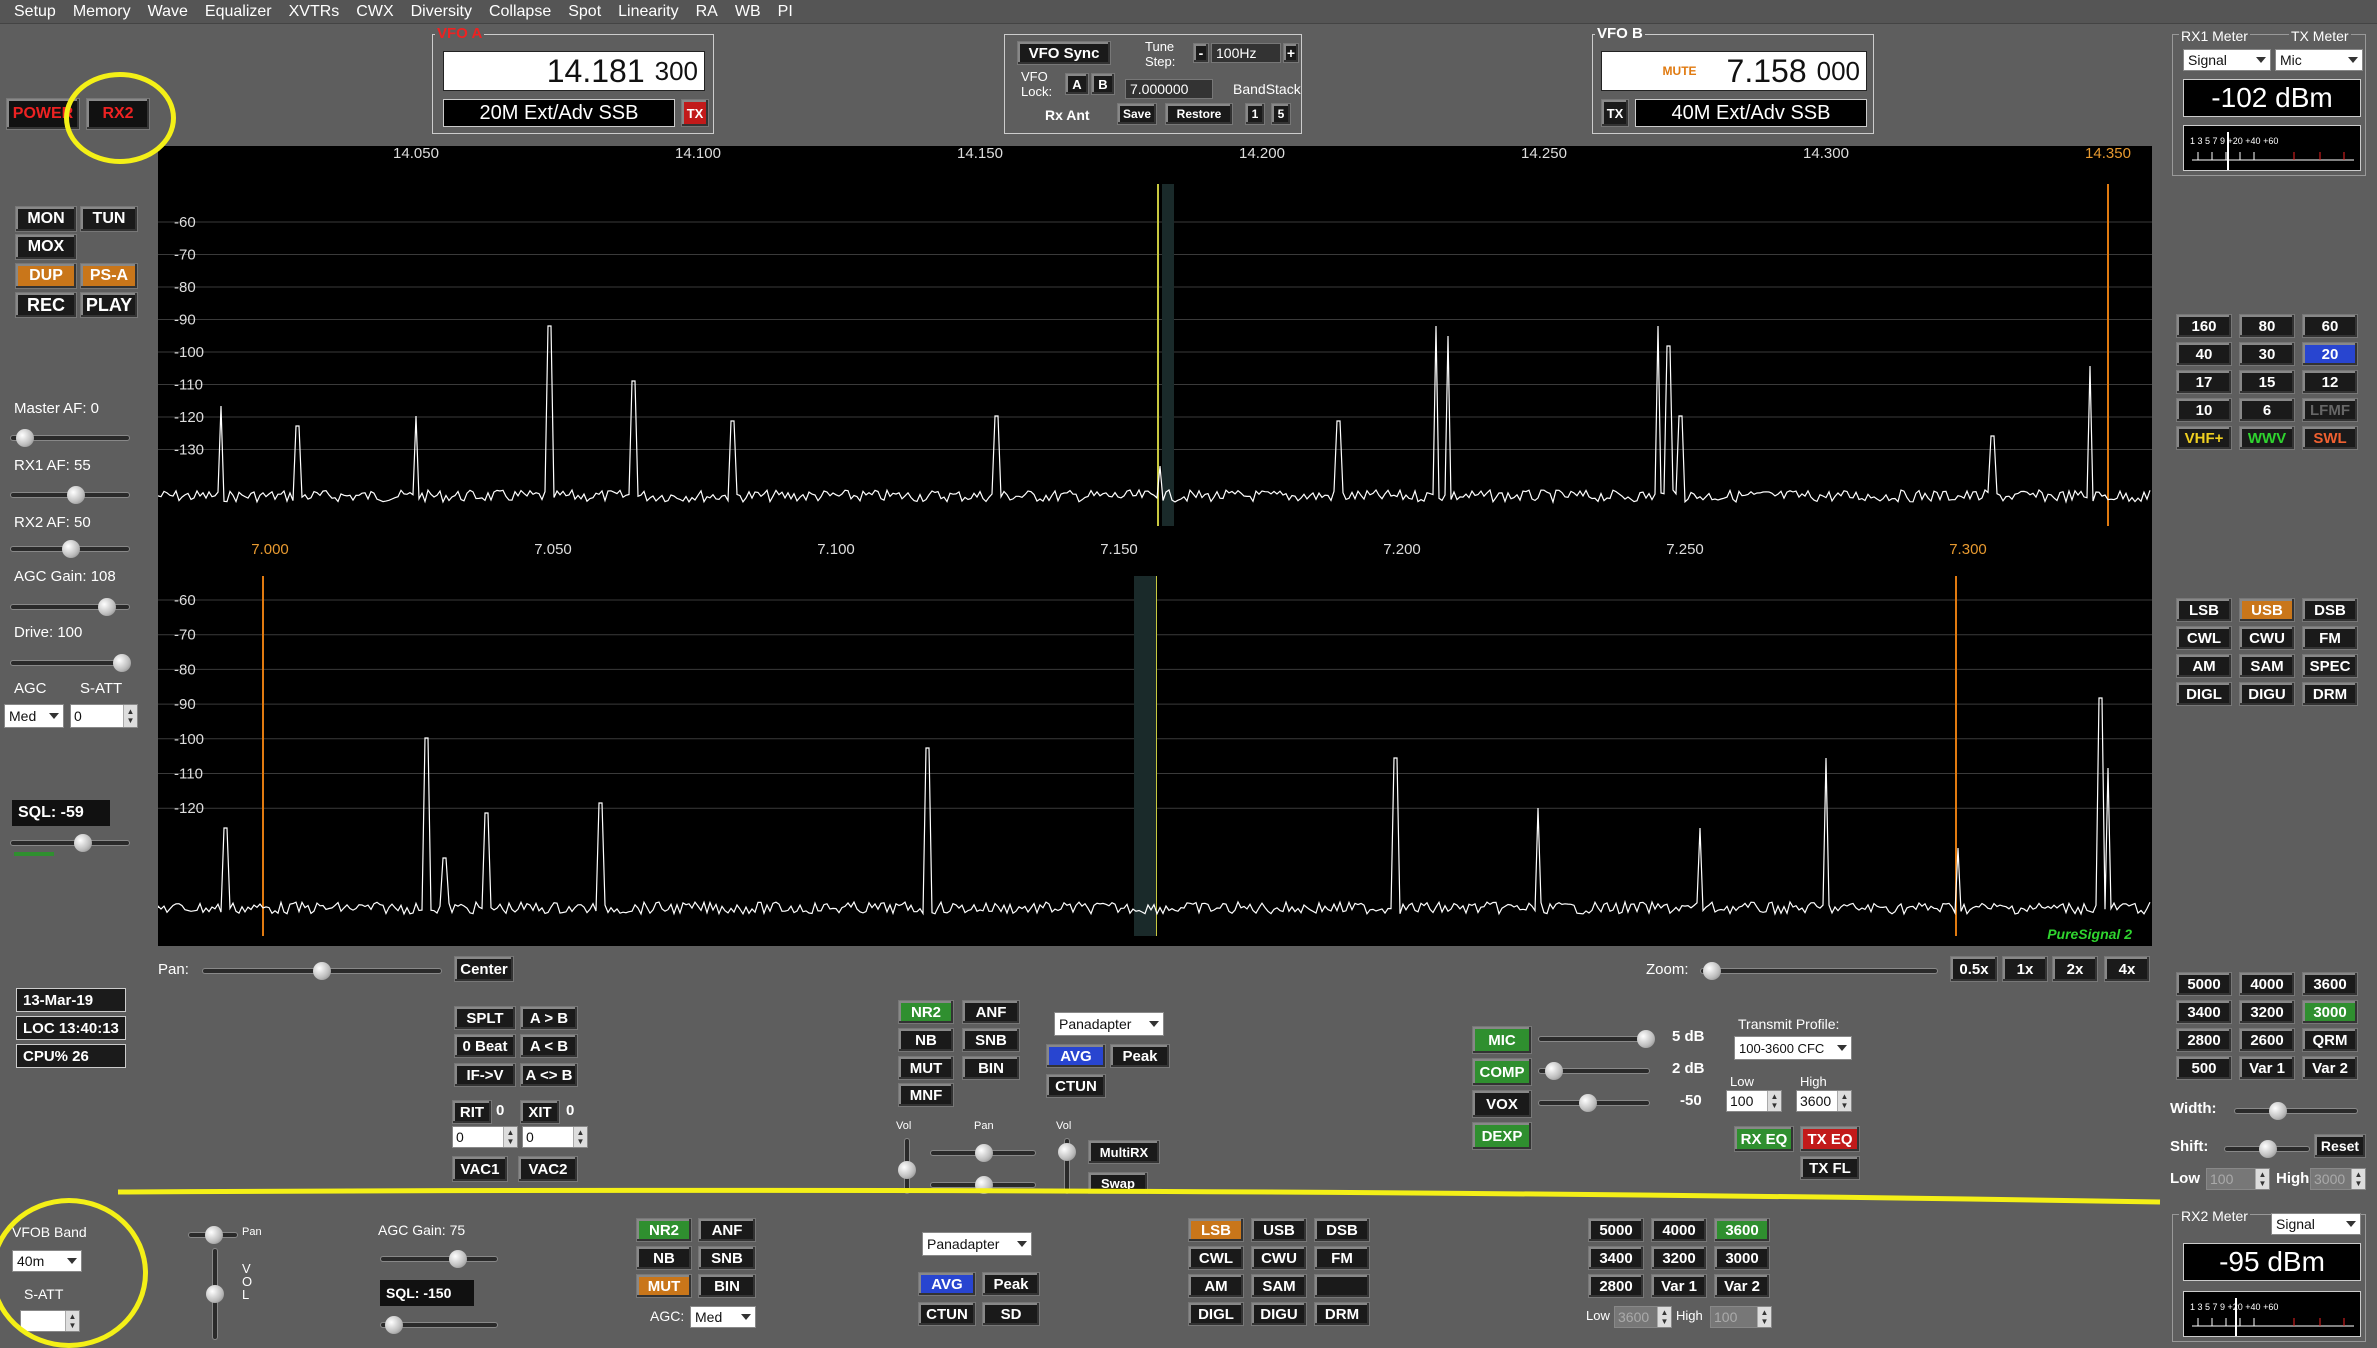 The image size is (2377, 1348). What do you see at coordinates (1076, 1086) in the screenshot?
I see `ctun-button: CTUN` at bounding box center [1076, 1086].